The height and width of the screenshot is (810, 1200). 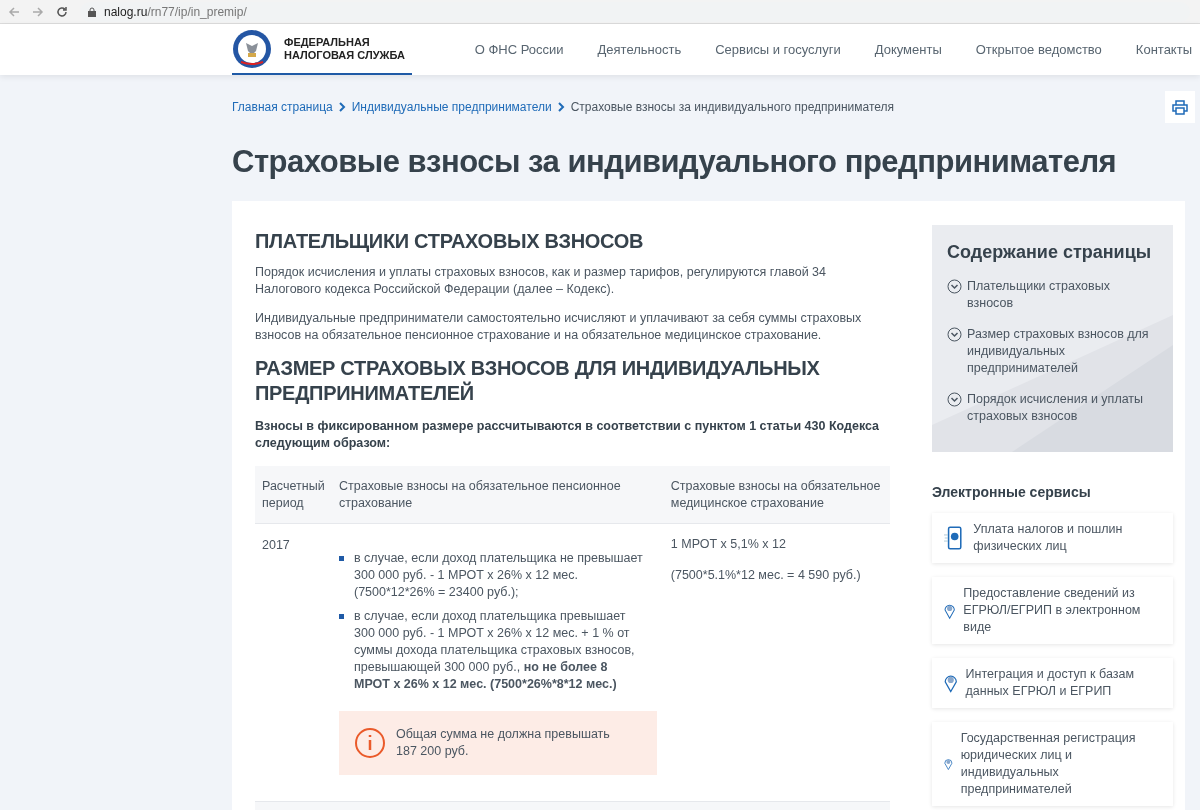 I want to click on paragraph: Порядок исчисления и уплаты страховых взносов, как и размер тарифов, регулируются главой 34 Налогового кодекса Российской Федерации (далее – Кодекс)., so click(x=541, y=281).